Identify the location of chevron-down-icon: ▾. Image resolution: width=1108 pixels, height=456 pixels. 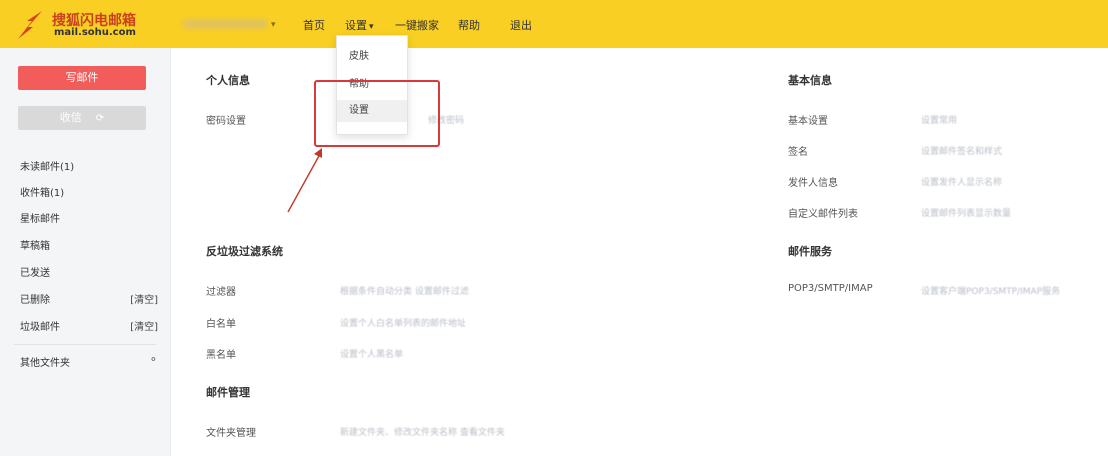
(371, 27).